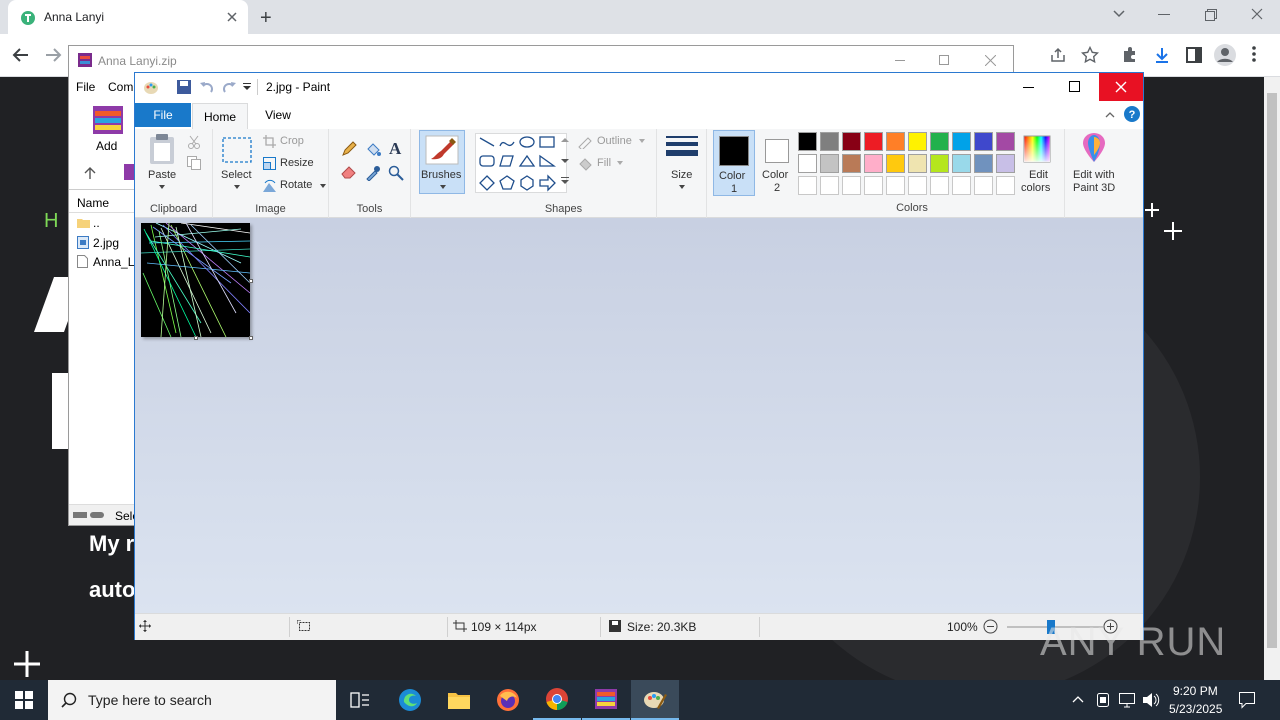 The image size is (1280, 720). Describe the element at coordinates (1110, 114) in the screenshot. I see `collapse-ribbon-icon` at that location.